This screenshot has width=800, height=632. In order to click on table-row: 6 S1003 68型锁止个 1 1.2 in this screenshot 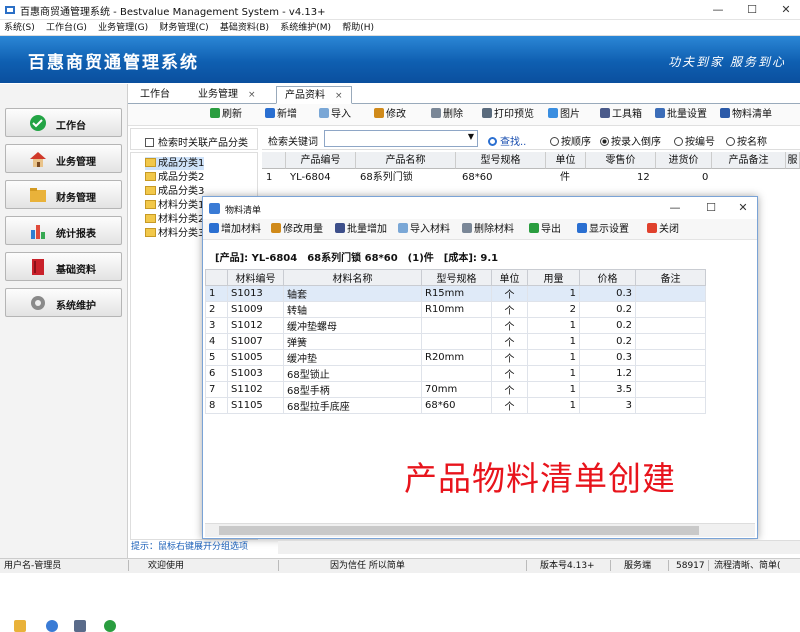, I will do `click(455, 373)`.